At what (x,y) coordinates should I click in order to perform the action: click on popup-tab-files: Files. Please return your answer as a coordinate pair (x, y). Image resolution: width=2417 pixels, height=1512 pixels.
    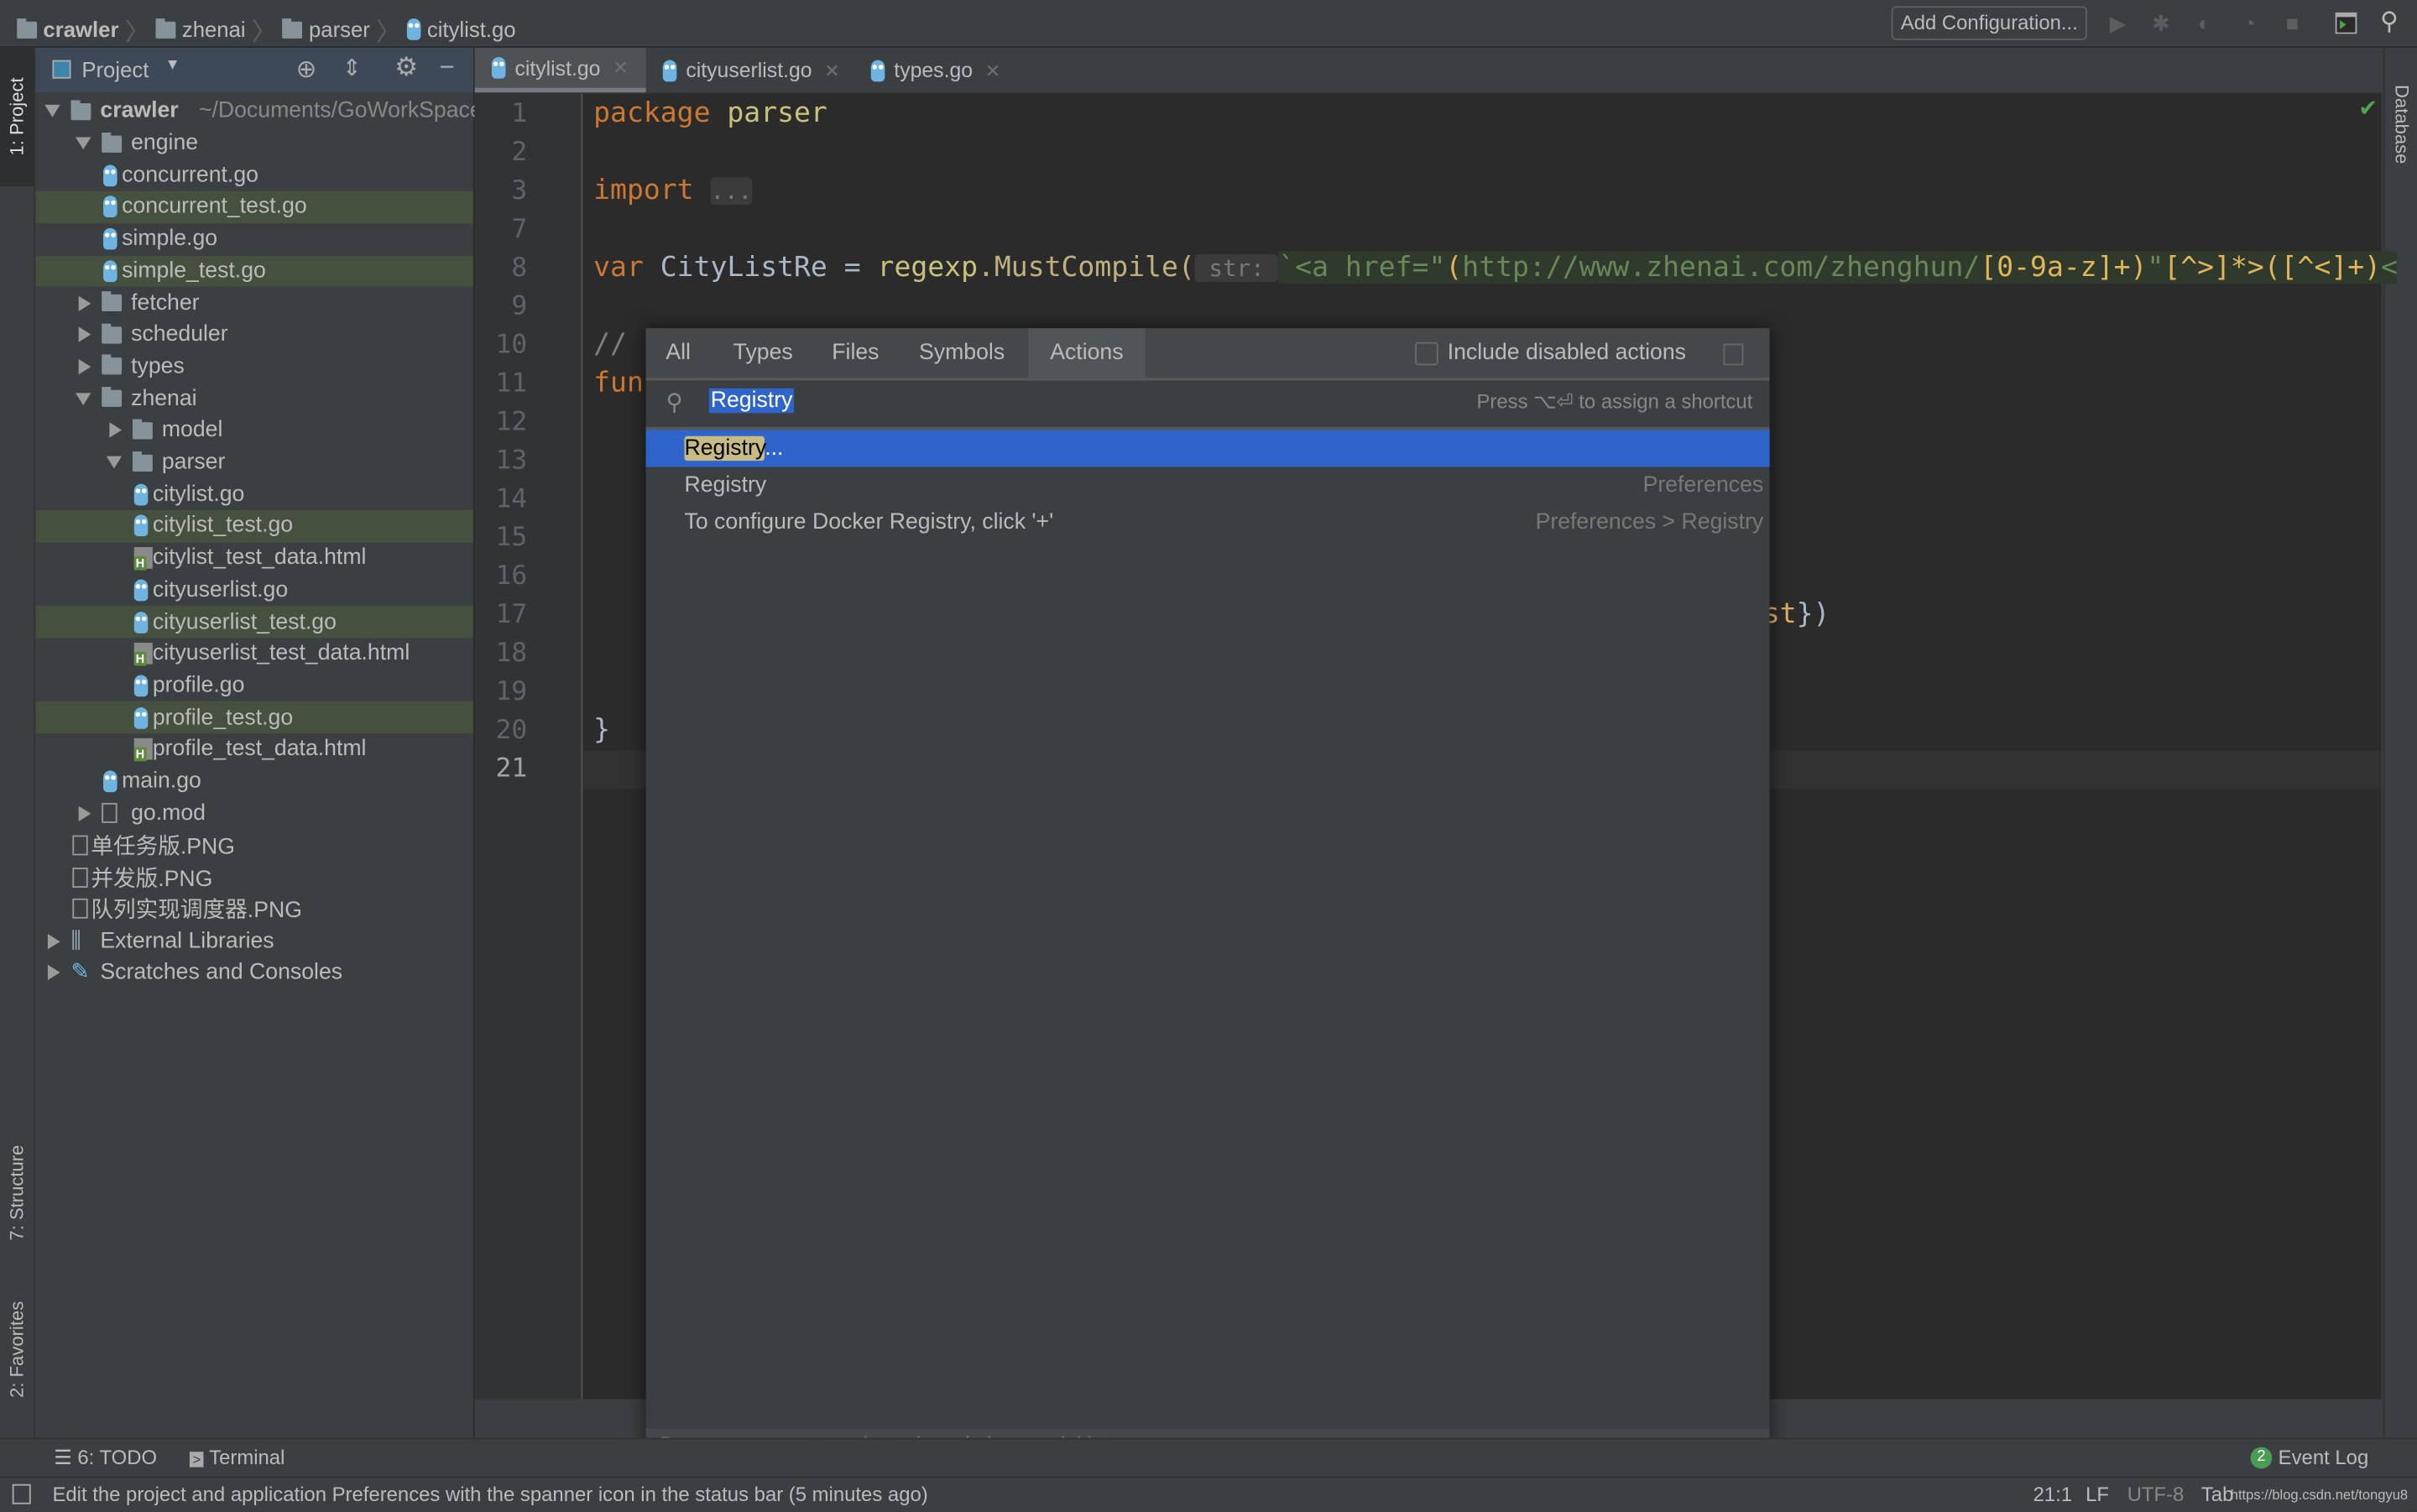
    Looking at the image, I should click on (856, 353).